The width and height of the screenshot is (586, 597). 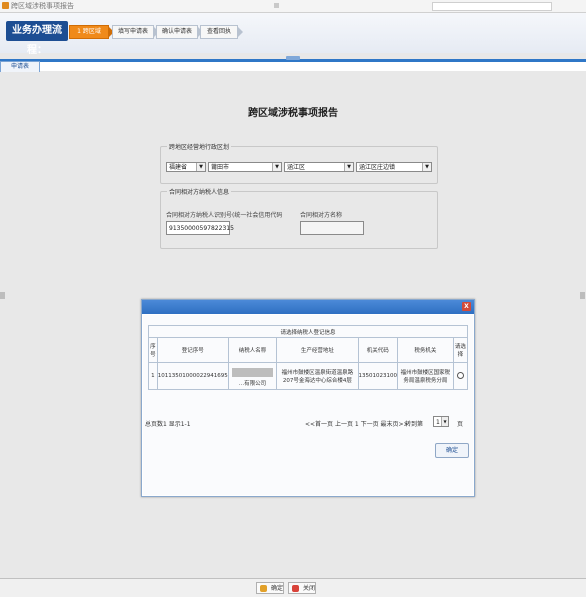 What do you see at coordinates (176, 31) in the screenshot?
I see `step-3-label: 确认申请表` at bounding box center [176, 31].